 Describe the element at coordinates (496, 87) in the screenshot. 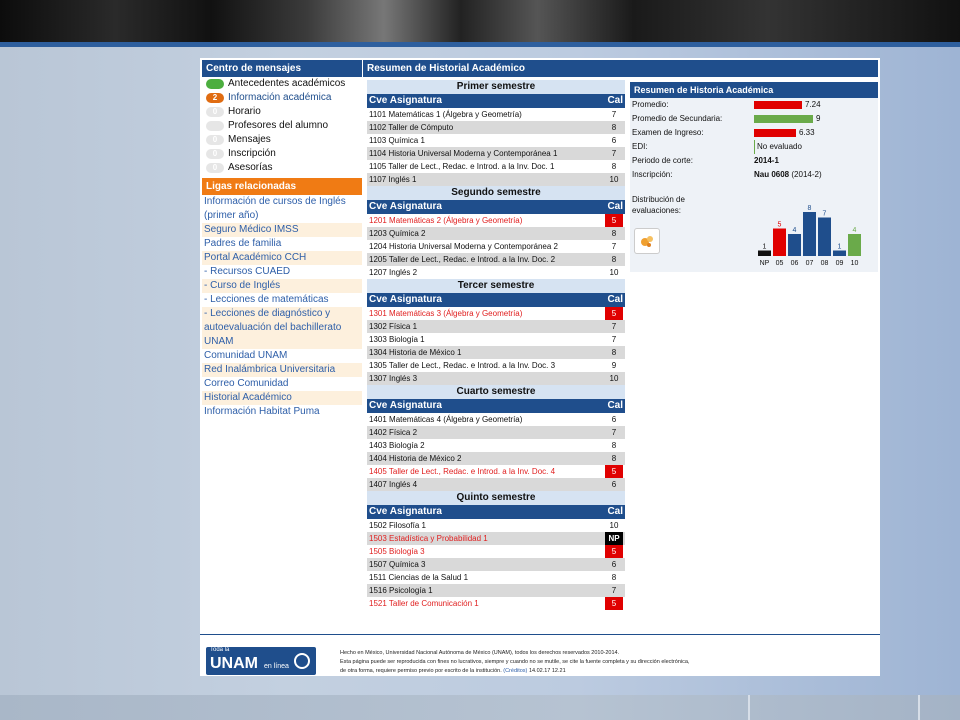

I see `semester-title: Primer semestre` at that location.